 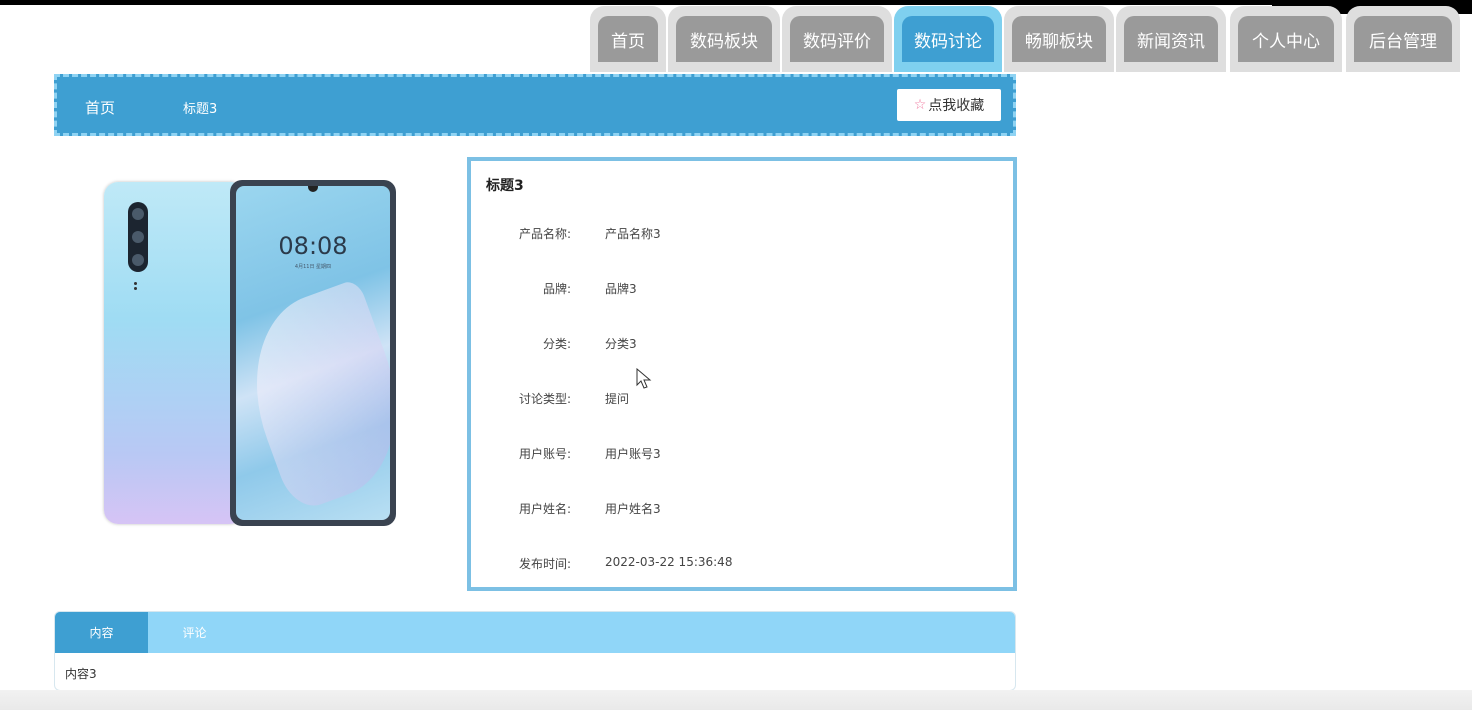 What do you see at coordinates (138, 237) in the screenshot?
I see `camera-module` at bounding box center [138, 237].